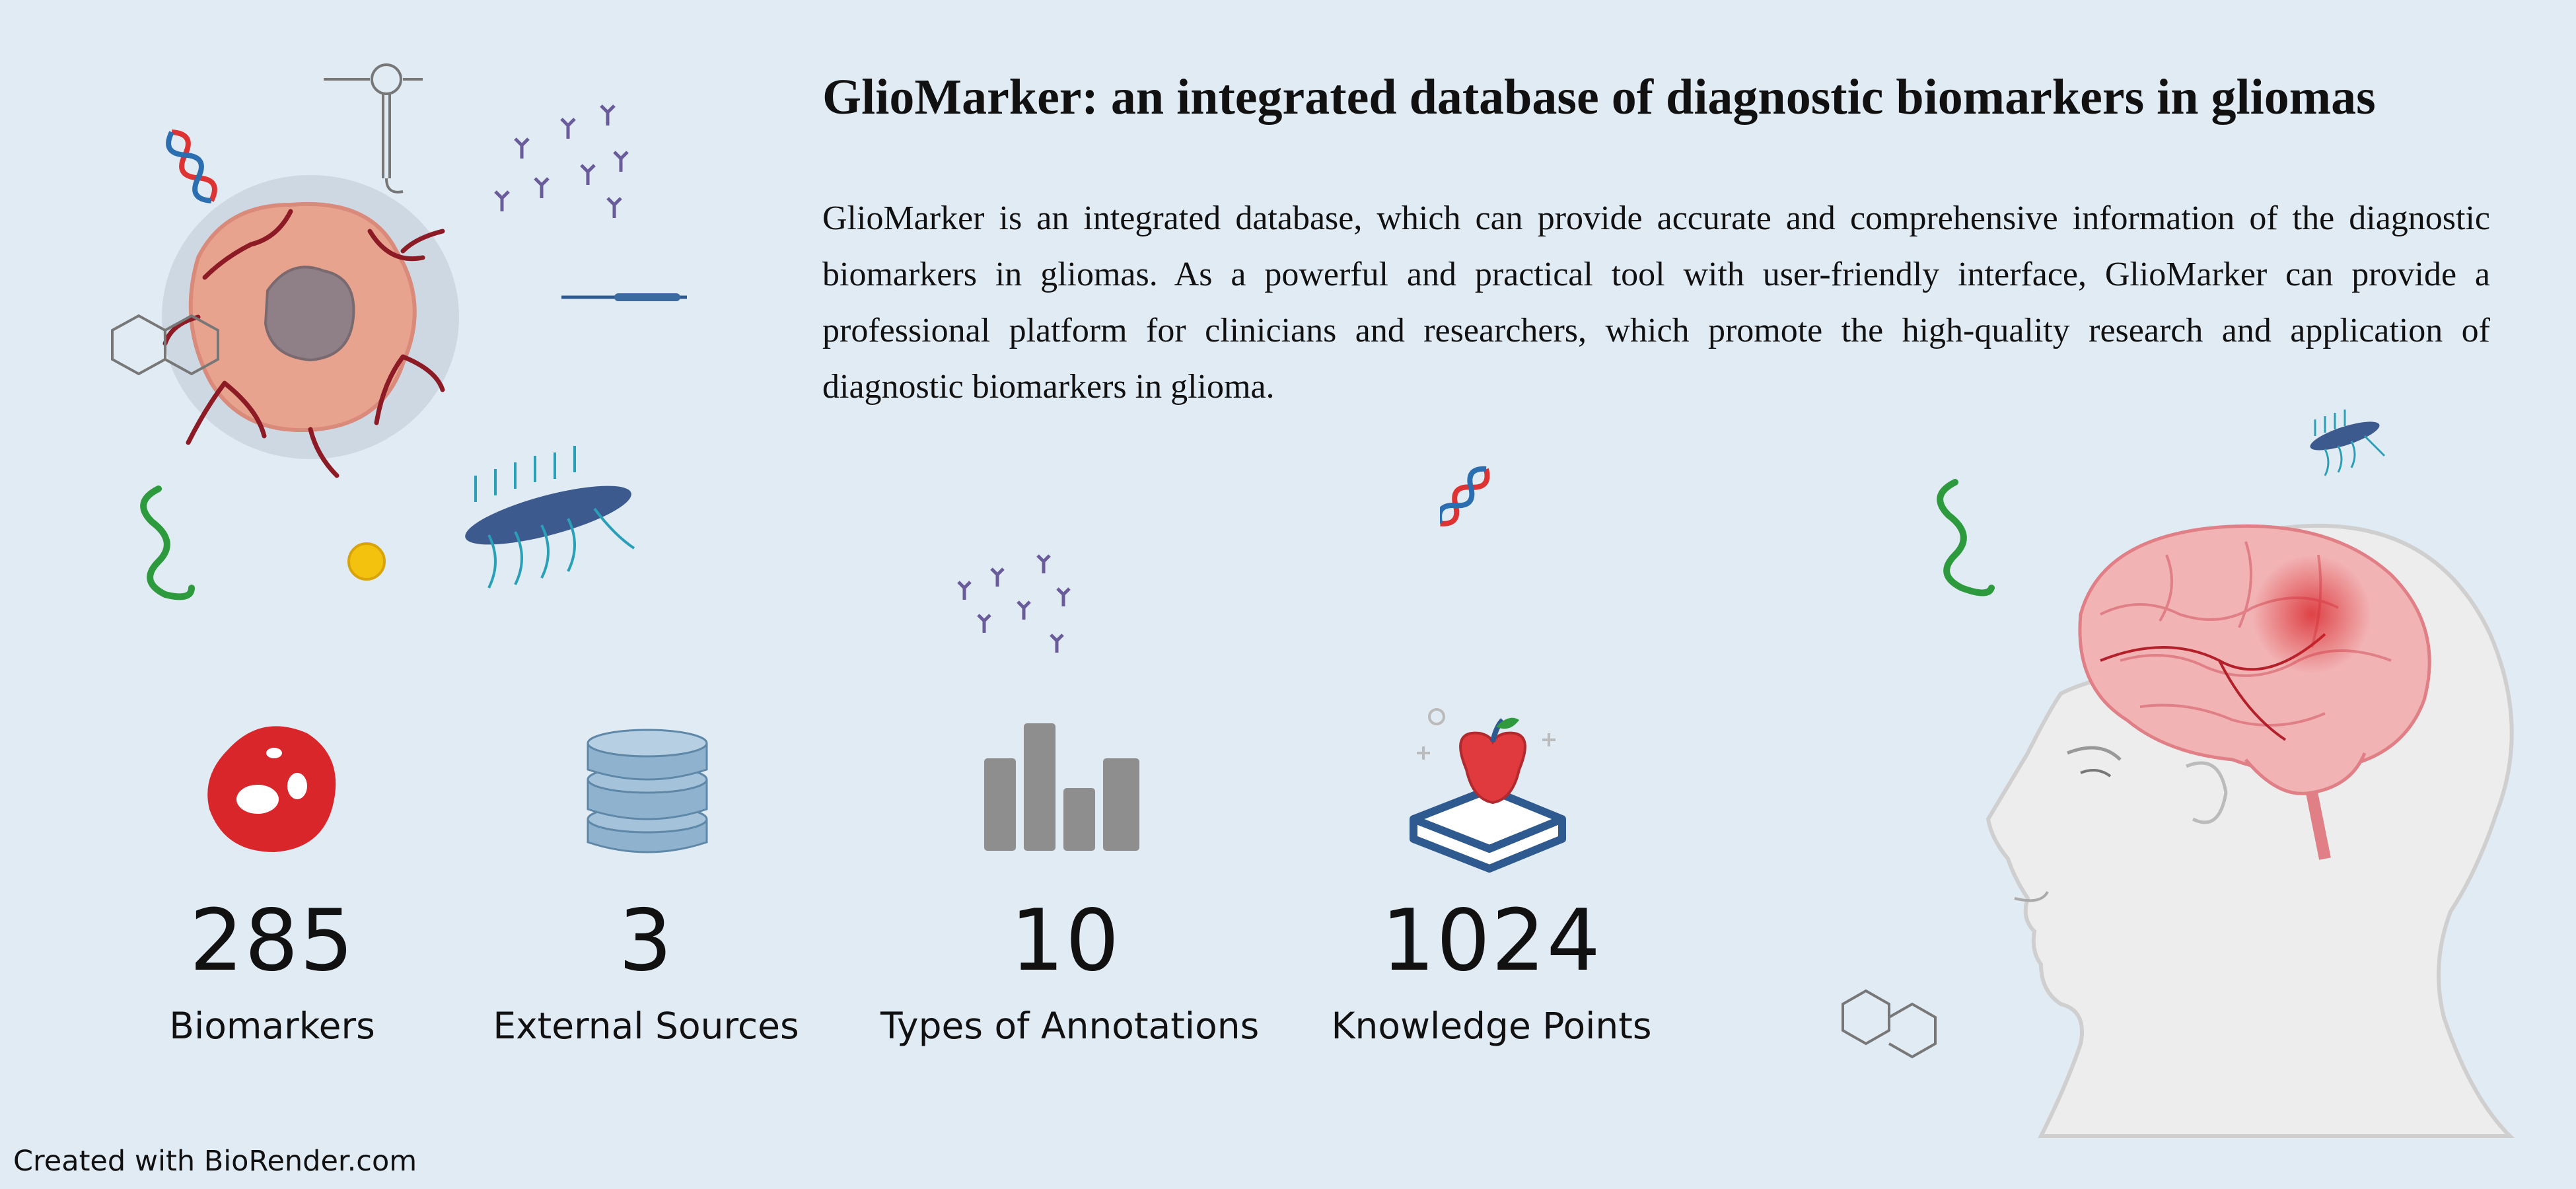  I want to click on stat-label: Types of Annotations, so click(1070, 1026).